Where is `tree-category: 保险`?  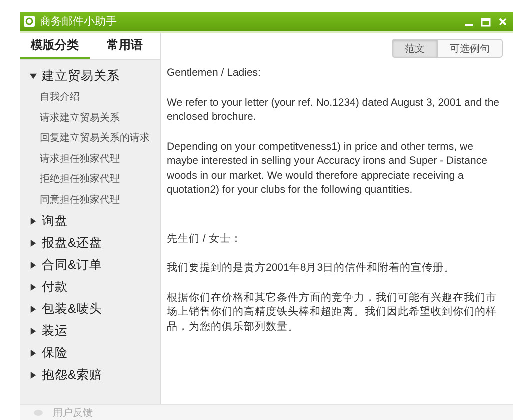
tree-category: 保险 is located at coordinates (55, 353).